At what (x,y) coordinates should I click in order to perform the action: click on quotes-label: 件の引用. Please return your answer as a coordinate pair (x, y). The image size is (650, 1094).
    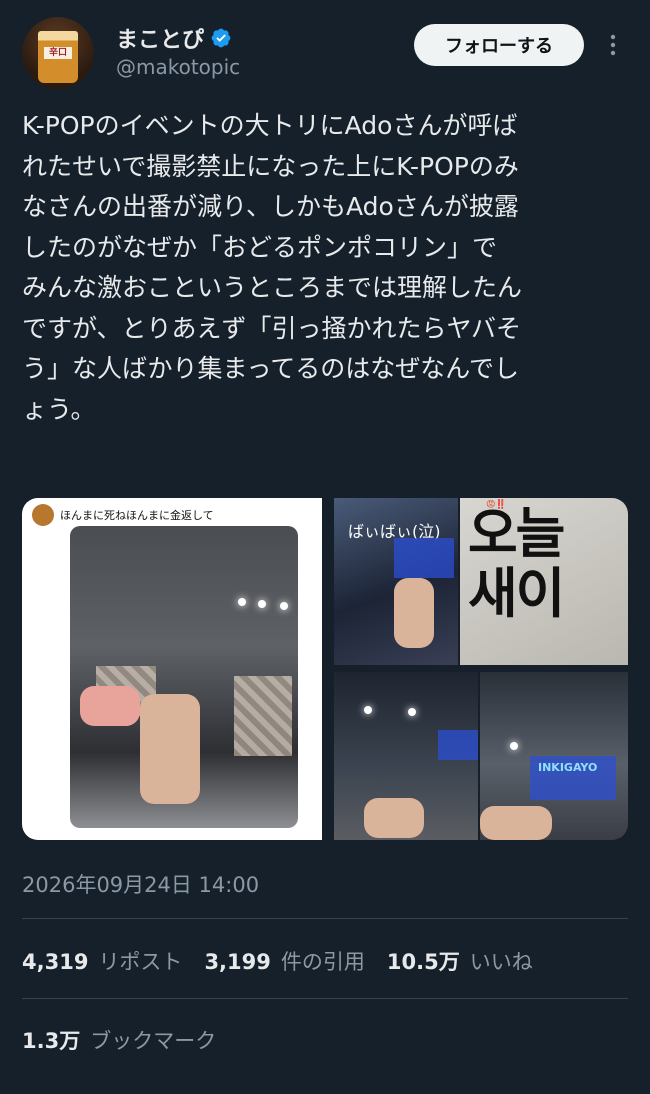
    Looking at the image, I should click on (322, 962).